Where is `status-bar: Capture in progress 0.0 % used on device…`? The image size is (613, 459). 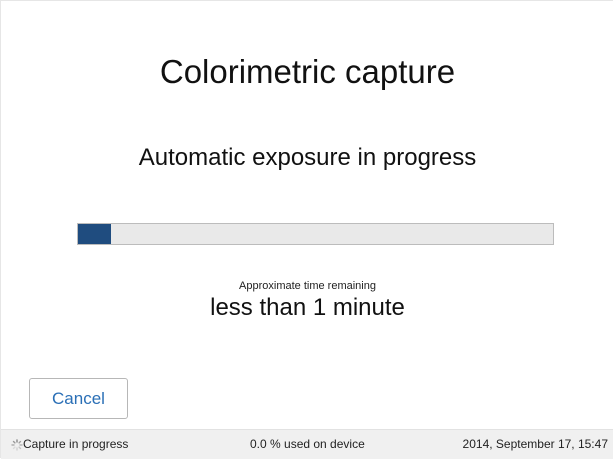 status-bar: Capture in progress 0.0 % used on device… is located at coordinates (307, 444).